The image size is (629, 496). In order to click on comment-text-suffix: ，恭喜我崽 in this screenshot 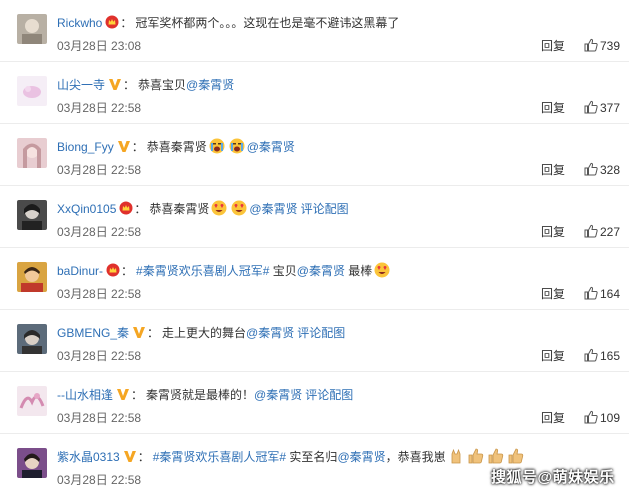, I will do `click(415, 457)`.